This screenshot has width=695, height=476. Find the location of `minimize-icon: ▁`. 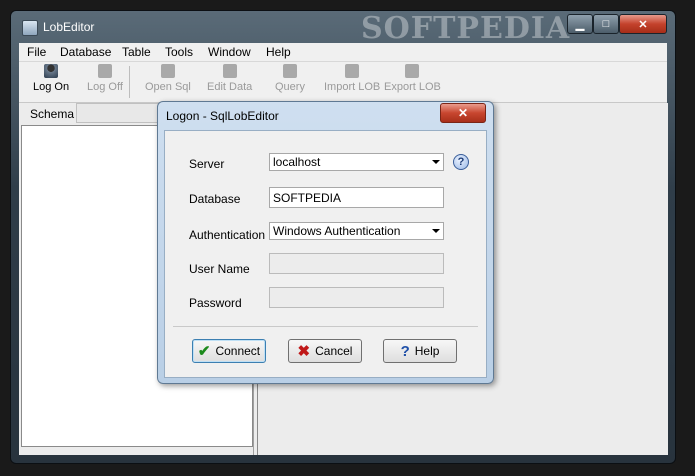

minimize-icon: ▁ is located at coordinates (580, 24).